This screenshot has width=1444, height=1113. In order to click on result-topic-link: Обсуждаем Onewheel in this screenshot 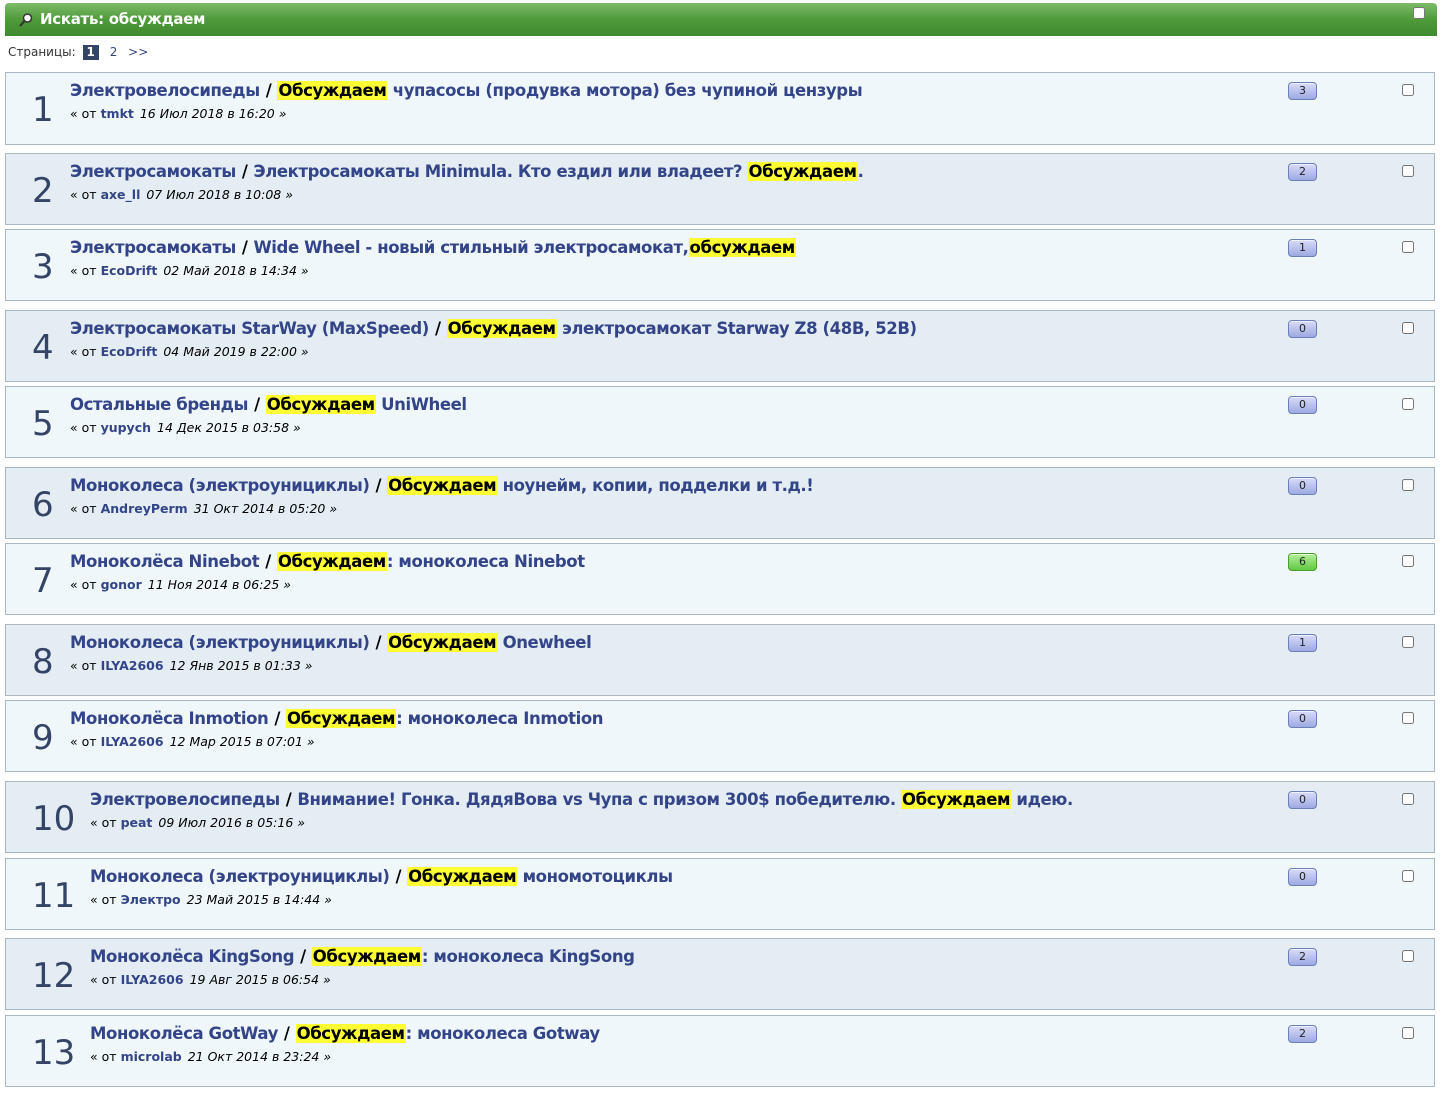, I will do `click(489, 642)`.